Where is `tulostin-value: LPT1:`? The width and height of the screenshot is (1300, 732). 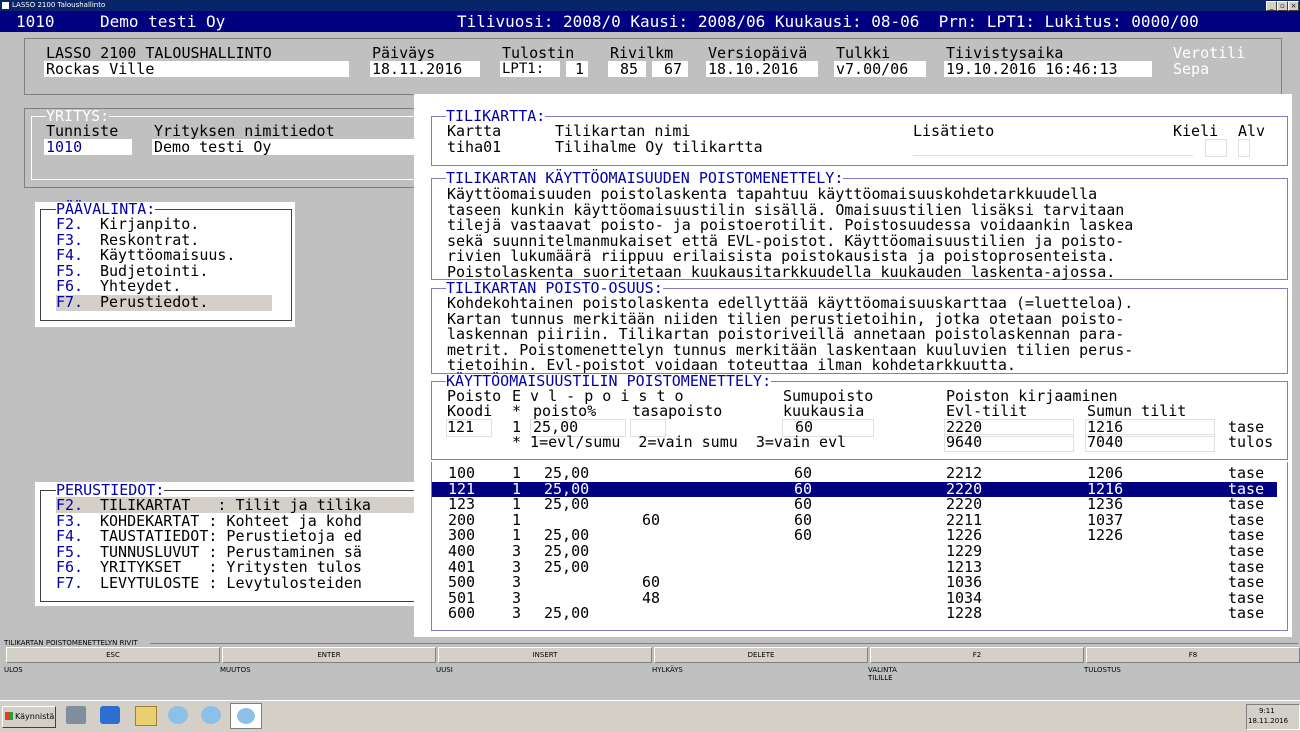
tulostin-value: LPT1: is located at coordinates (523, 69).